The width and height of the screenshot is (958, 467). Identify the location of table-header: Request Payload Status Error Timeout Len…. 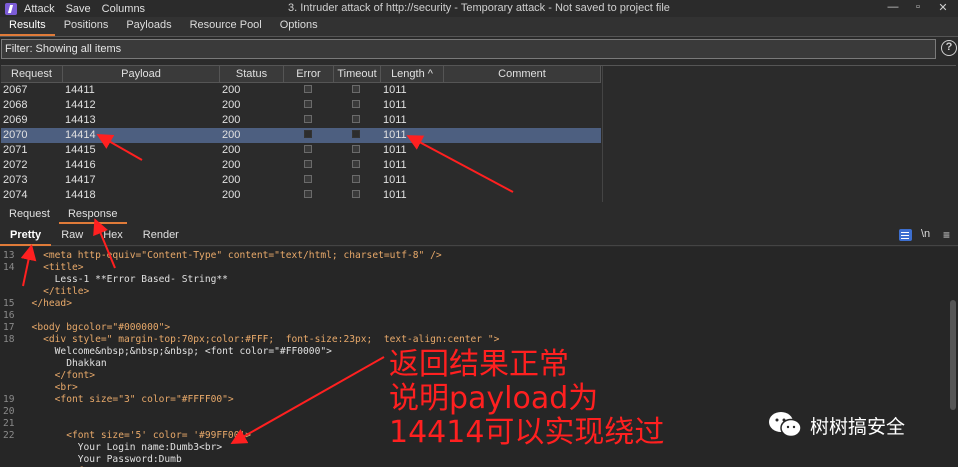
(301, 74).